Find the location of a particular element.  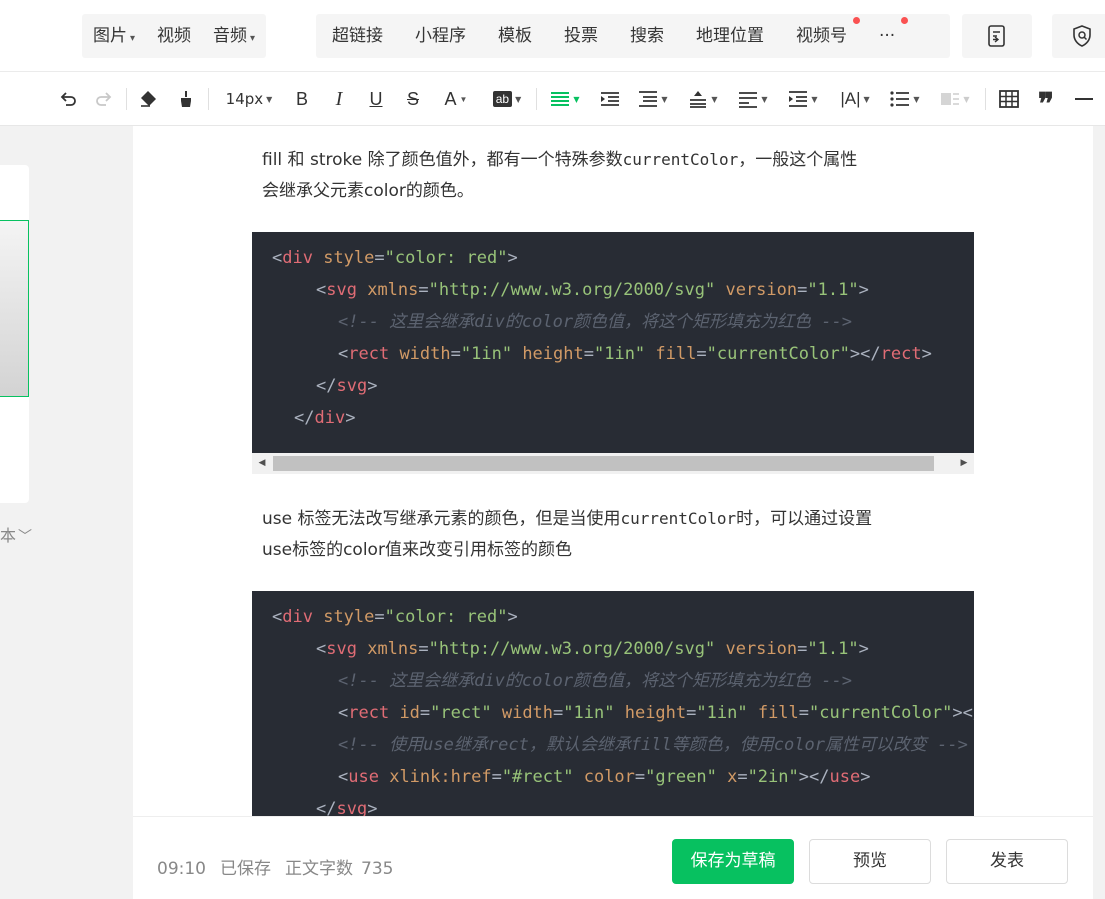

scroll-left-icon: ◀ is located at coordinates (262, 463).